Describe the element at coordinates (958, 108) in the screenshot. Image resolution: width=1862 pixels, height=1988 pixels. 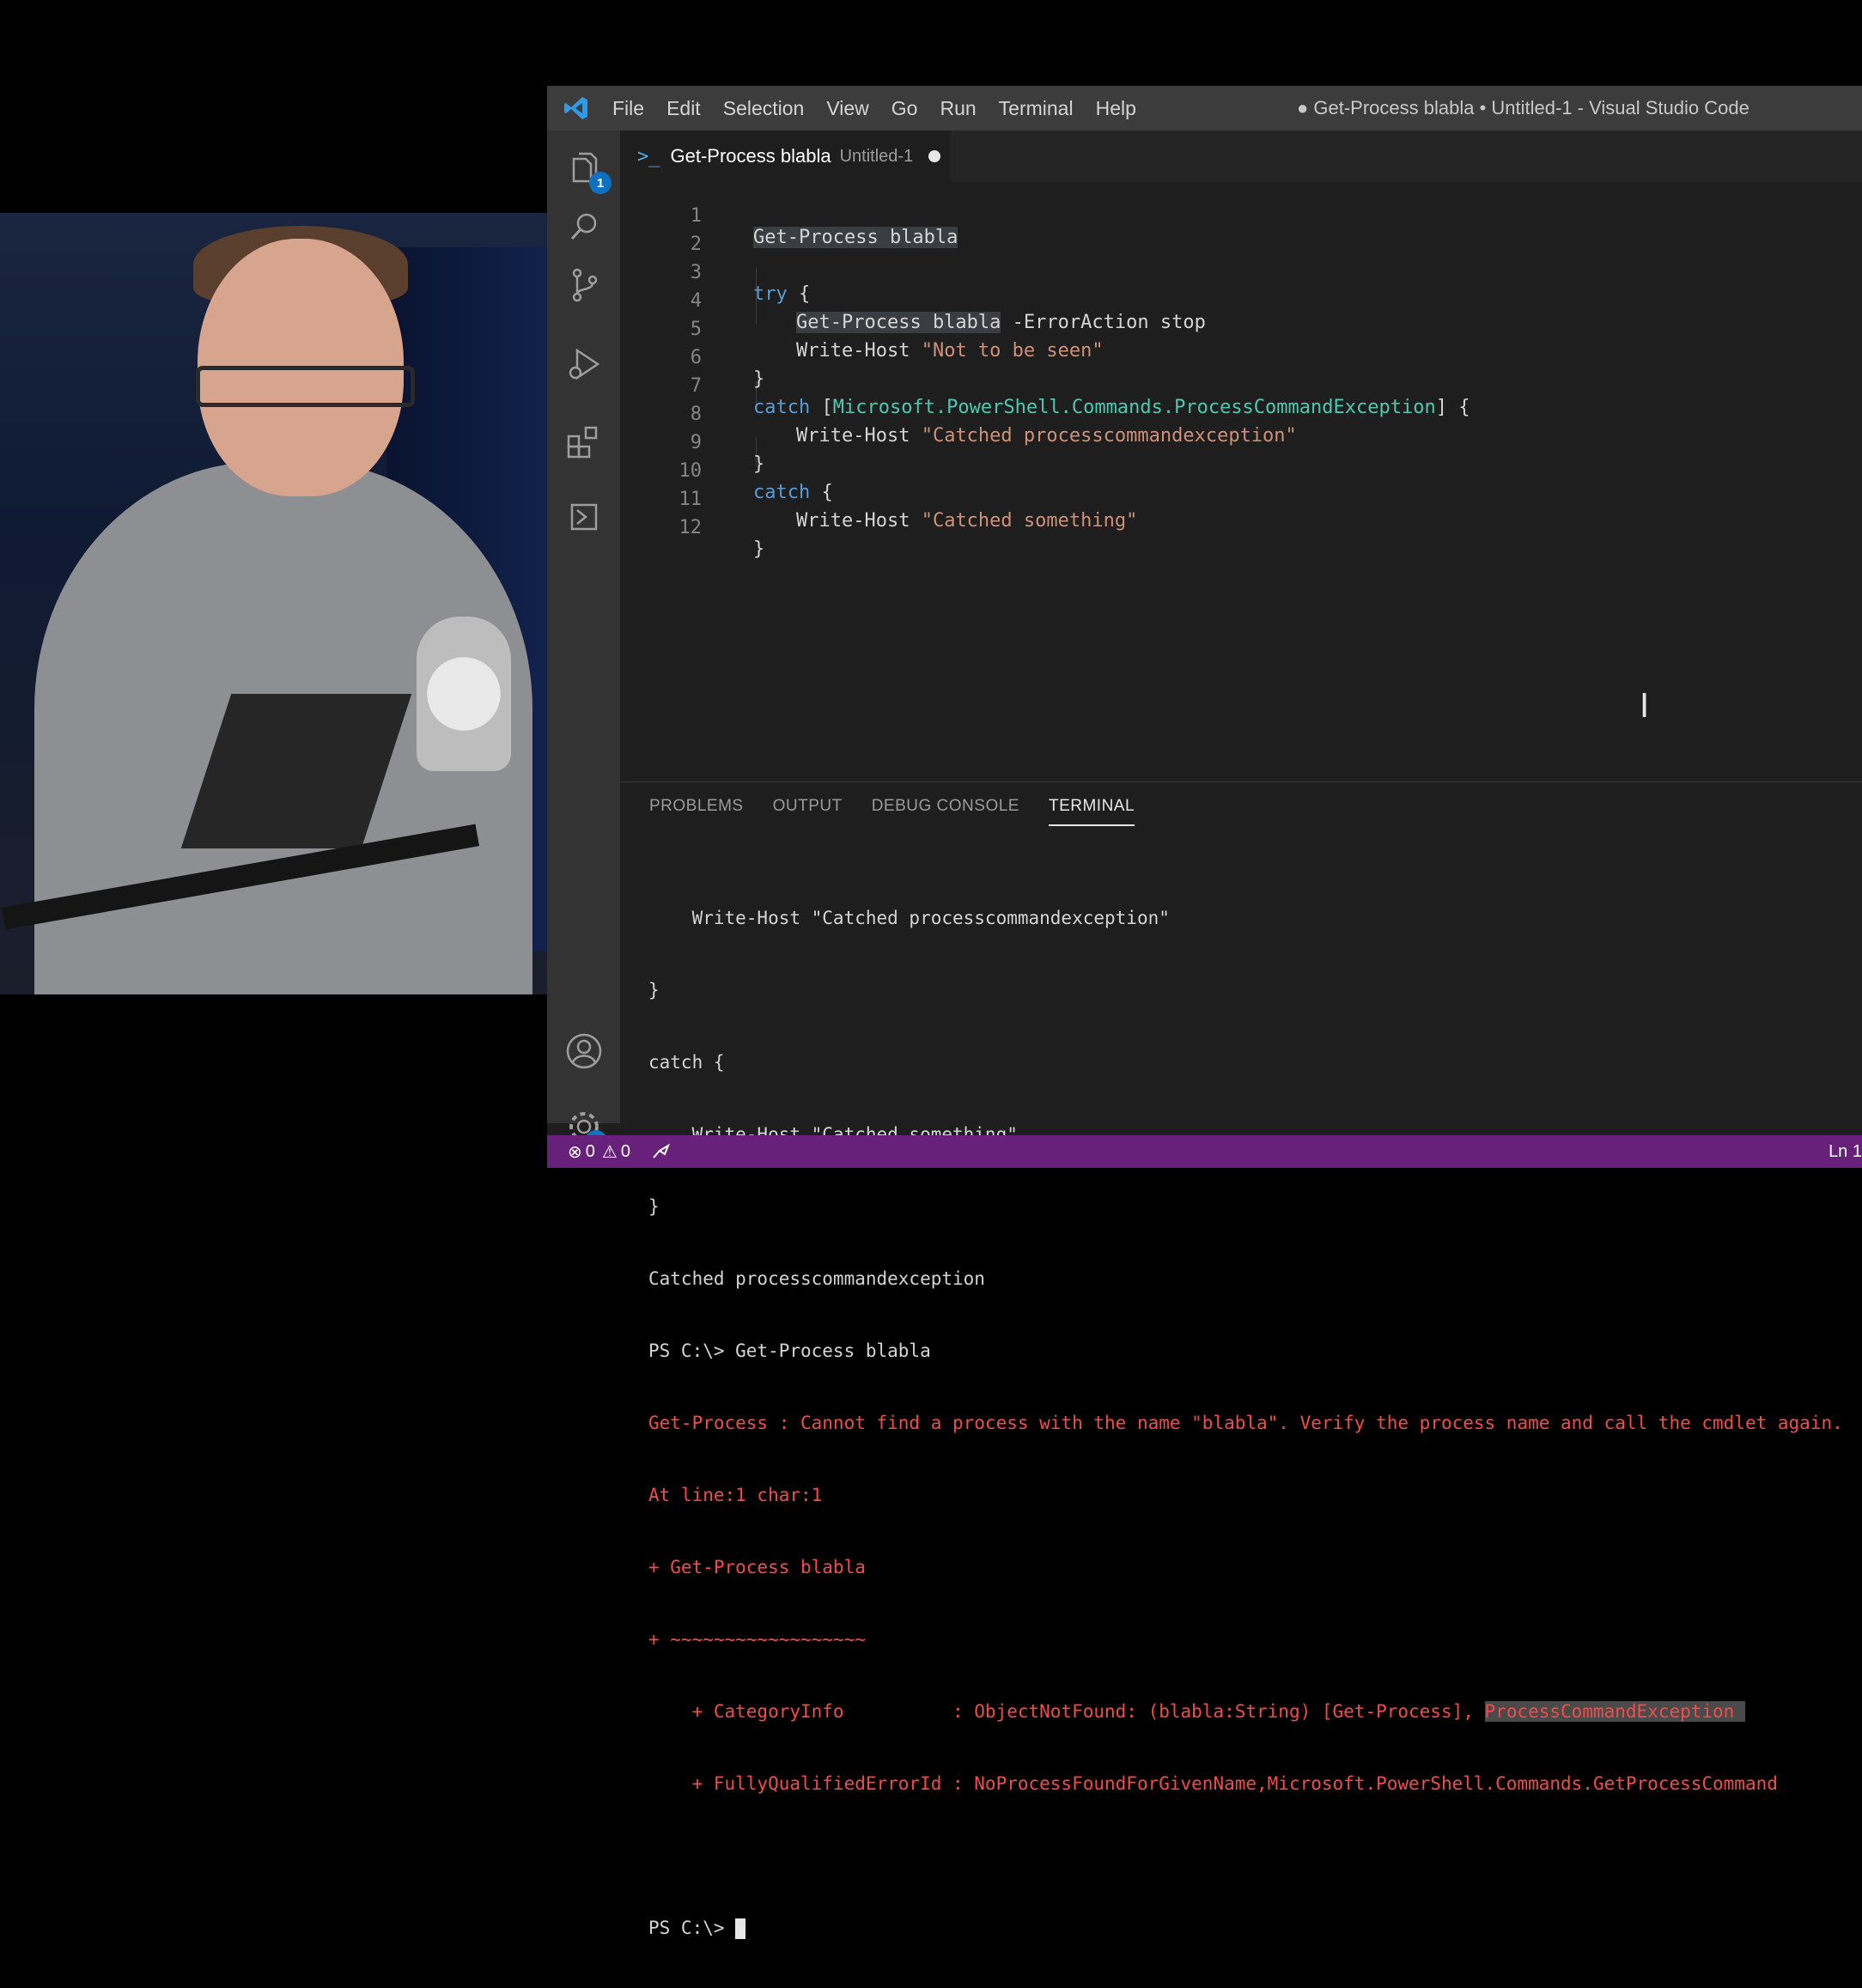
I see `menu-run: Run` at that location.